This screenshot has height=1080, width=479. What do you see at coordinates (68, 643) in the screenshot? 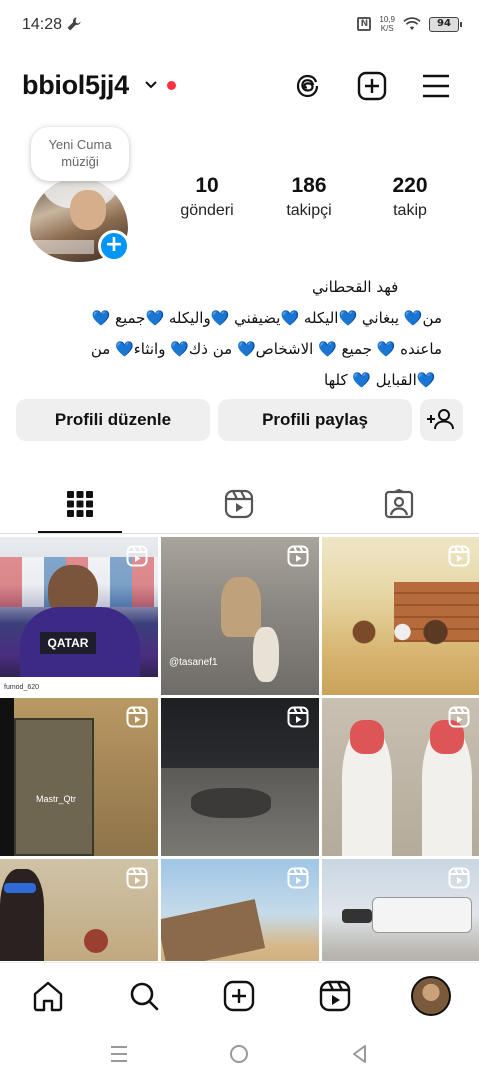
I see `caption-text: QATAR` at bounding box center [68, 643].